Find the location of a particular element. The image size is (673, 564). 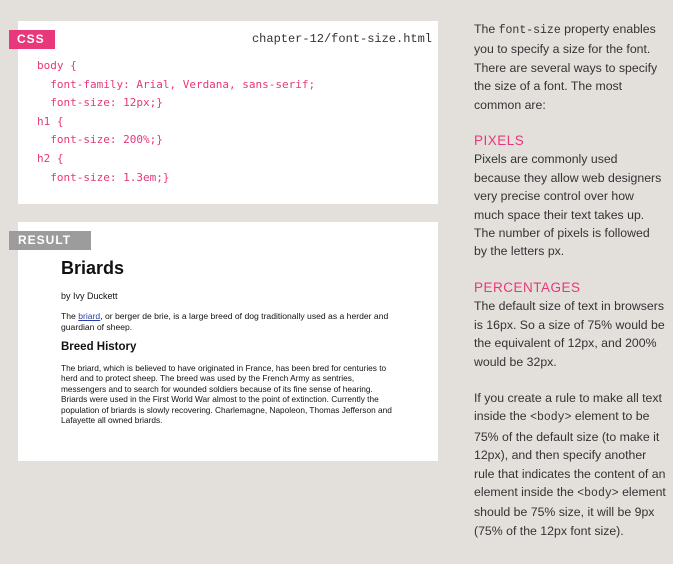

result-byline: by Ivy Duckett is located at coordinates (89, 296).